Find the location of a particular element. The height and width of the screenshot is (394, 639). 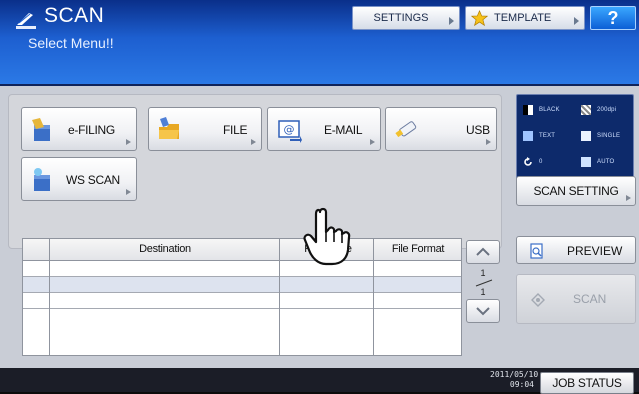

color-mode-setting: BLACK is located at coordinates (541, 110).